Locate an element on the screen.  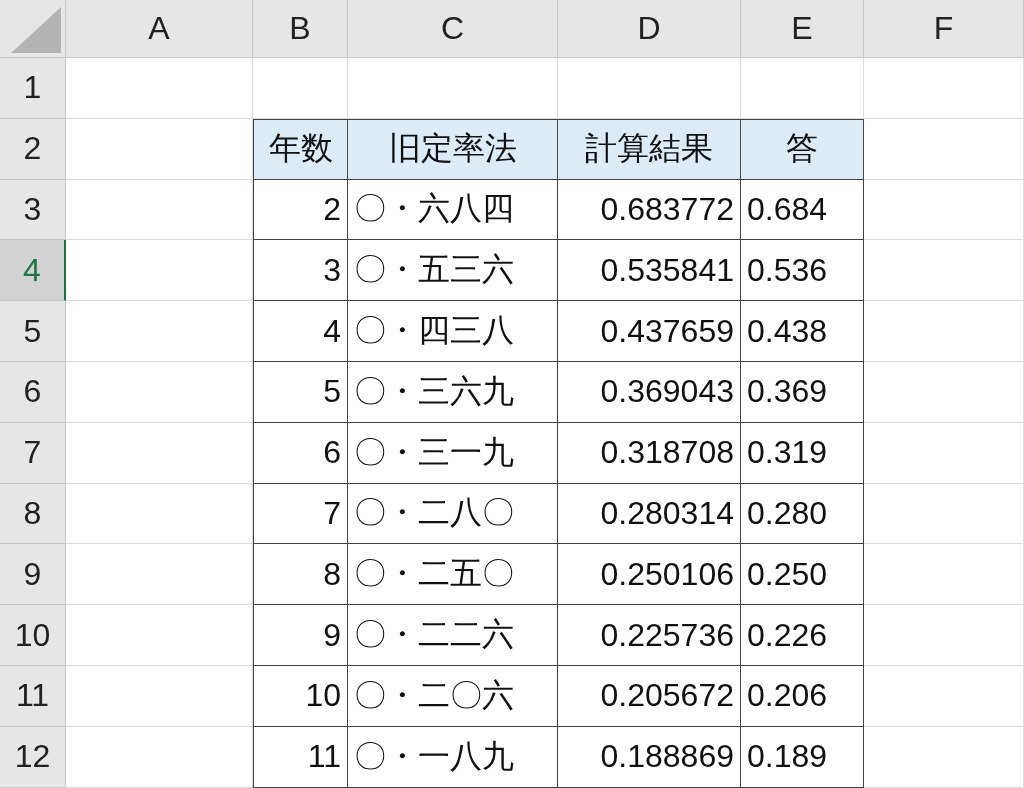
row-header: 1 is located at coordinates (33, 88).